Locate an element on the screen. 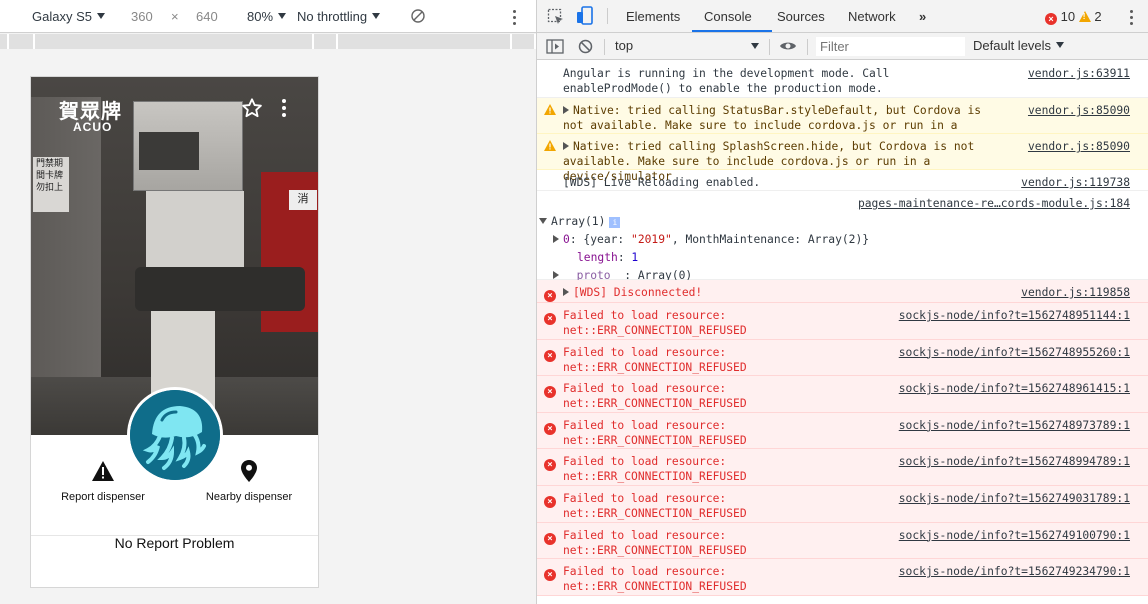 The width and height of the screenshot is (1148, 604). wall-sign: 門禁期 間卡牌 勿扣上 is located at coordinates (51, 184).